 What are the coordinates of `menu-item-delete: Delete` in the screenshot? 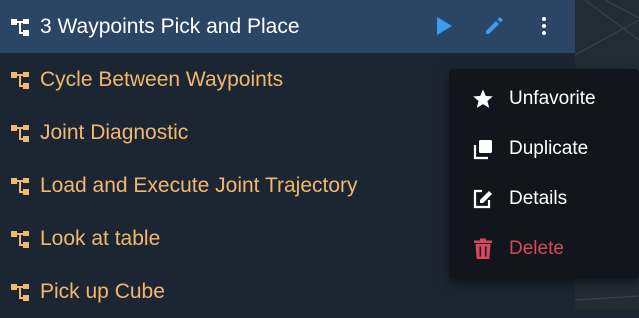 It's located at (544, 249).